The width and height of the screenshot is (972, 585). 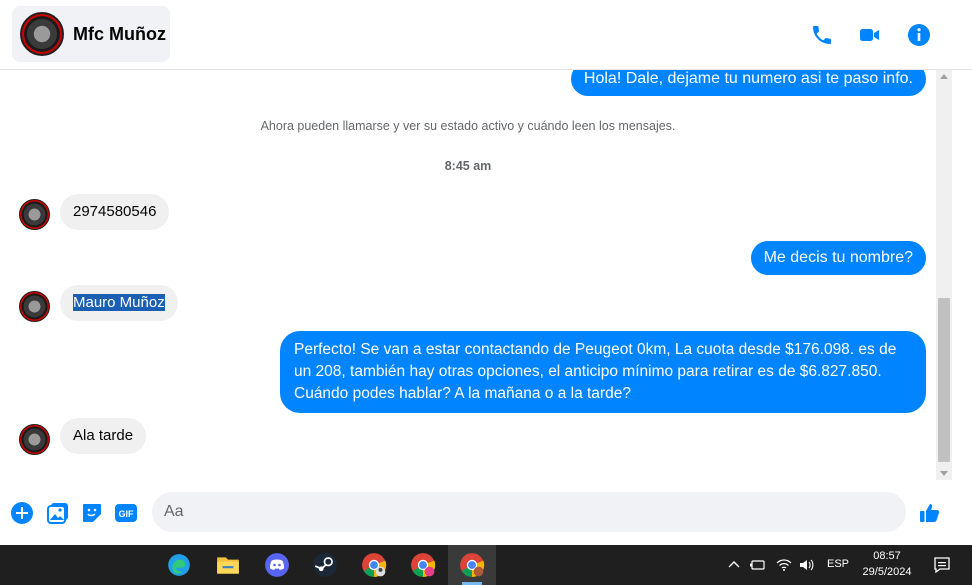 What do you see at coordinates (887, 572) in the screenshot?
I see `clock-date: 29/5/2024` at bounding box center [887, 572].